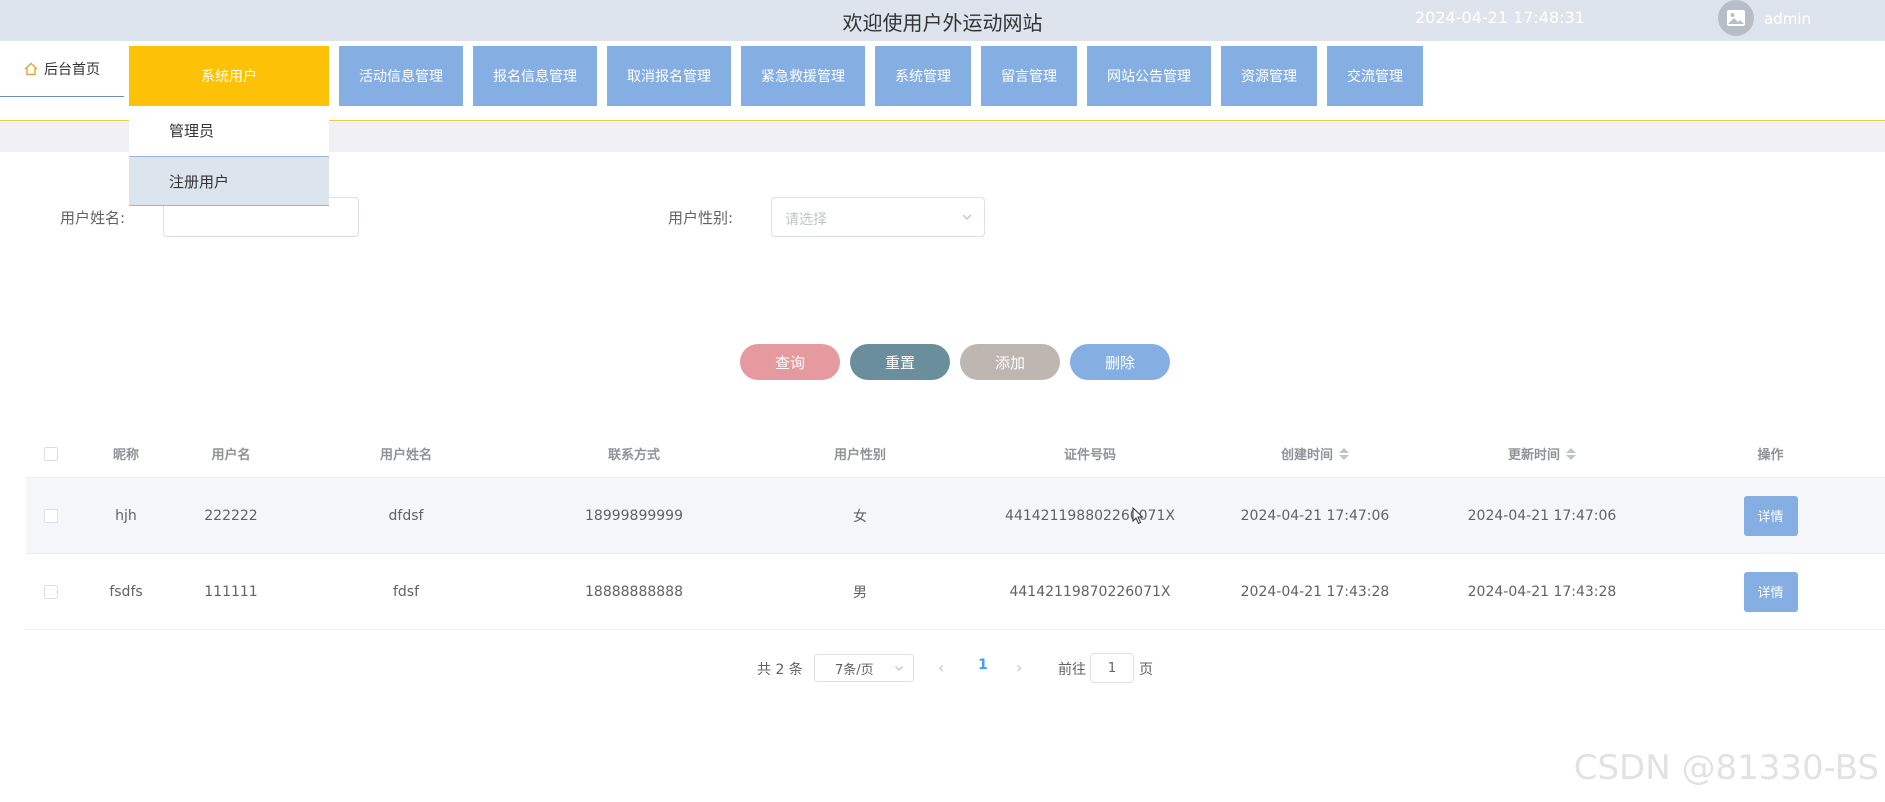  Describe the element at coordinates (126, 591) in the screenshot. I see `cell-nickname: fsdfs` at that location.